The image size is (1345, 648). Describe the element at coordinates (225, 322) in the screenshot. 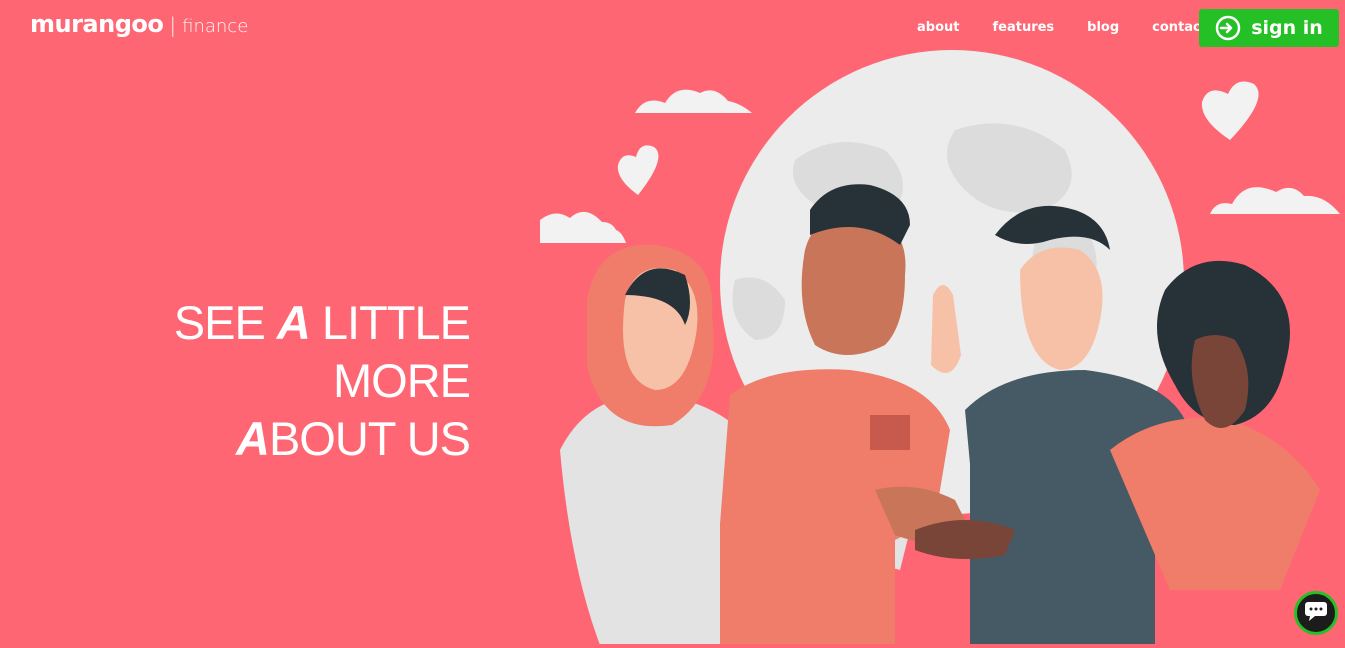

I see `hero-text: SEE` at that location.